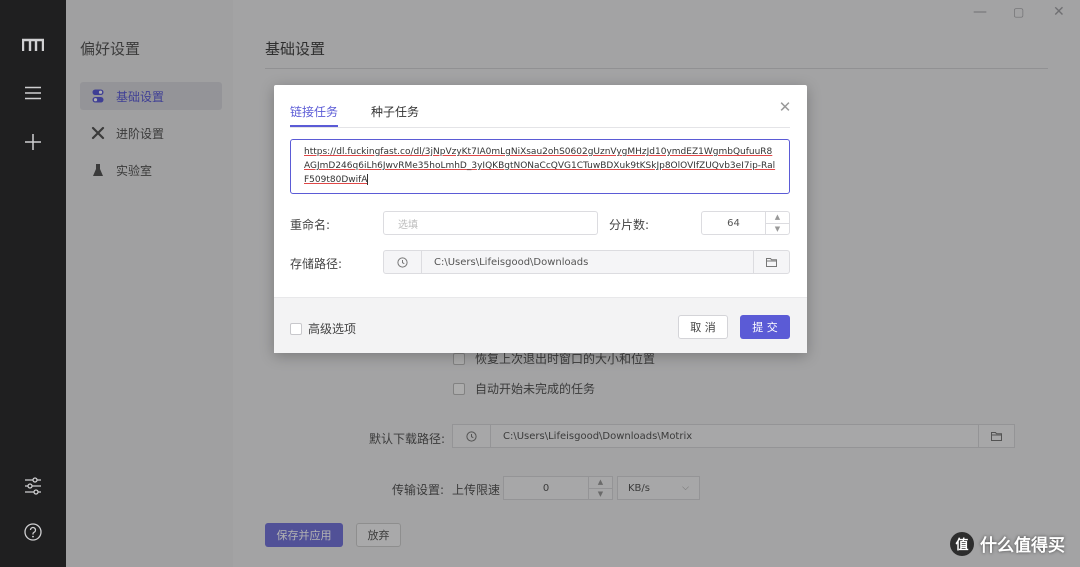  What do you see at coordinates (745, 223) in the screenshot?
I see `split-stepper: 64 ▲ ▼` at bounding box center [745, 223].